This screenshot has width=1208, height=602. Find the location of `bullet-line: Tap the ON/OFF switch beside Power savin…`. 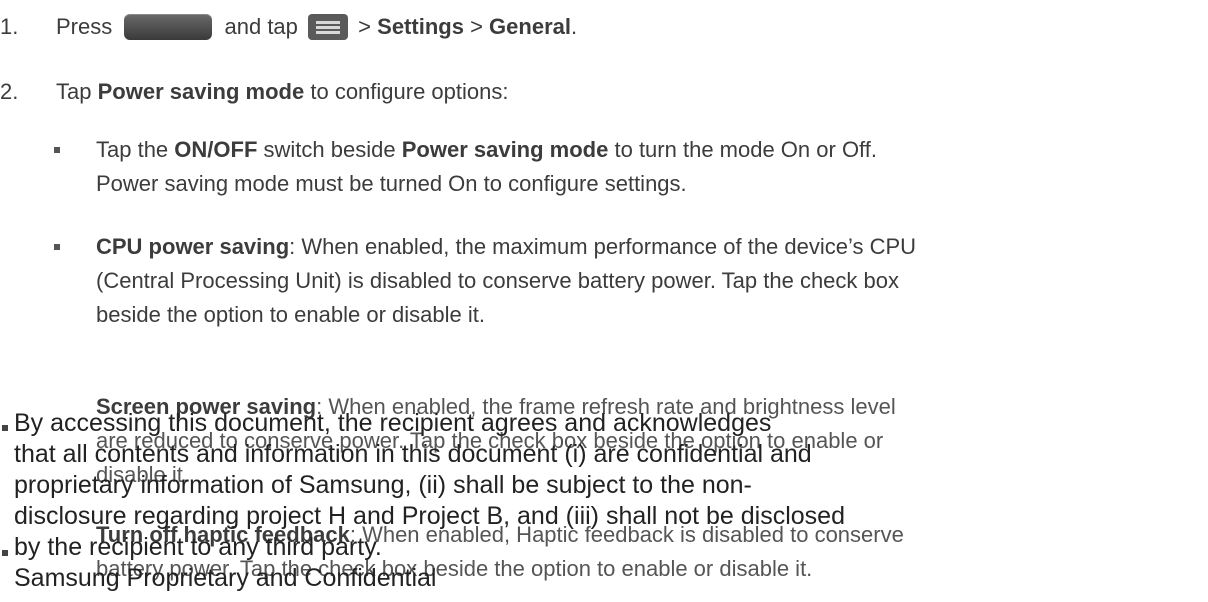

bullet-line: Tap the ON/OFF switch beside Power savin… is located at coordinates (646, 150).